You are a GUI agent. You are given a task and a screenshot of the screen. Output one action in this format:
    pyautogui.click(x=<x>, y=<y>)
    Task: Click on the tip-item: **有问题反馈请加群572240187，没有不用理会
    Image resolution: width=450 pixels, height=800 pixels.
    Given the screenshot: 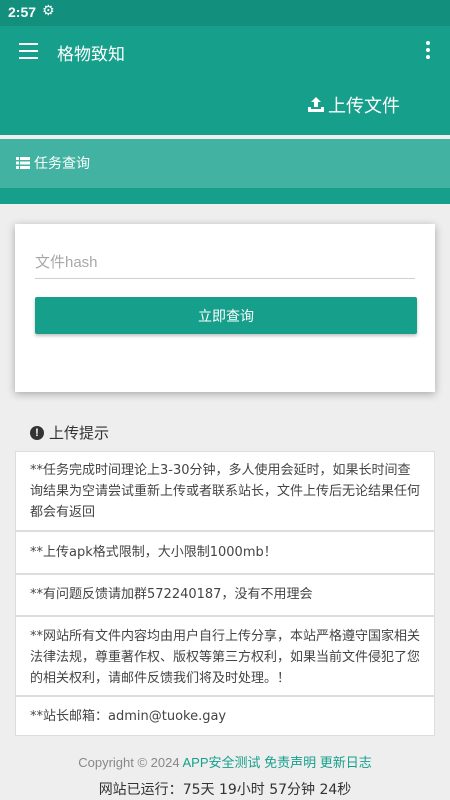 What is the action you would take?
    pyautogui.click(x=225, y=595)
    